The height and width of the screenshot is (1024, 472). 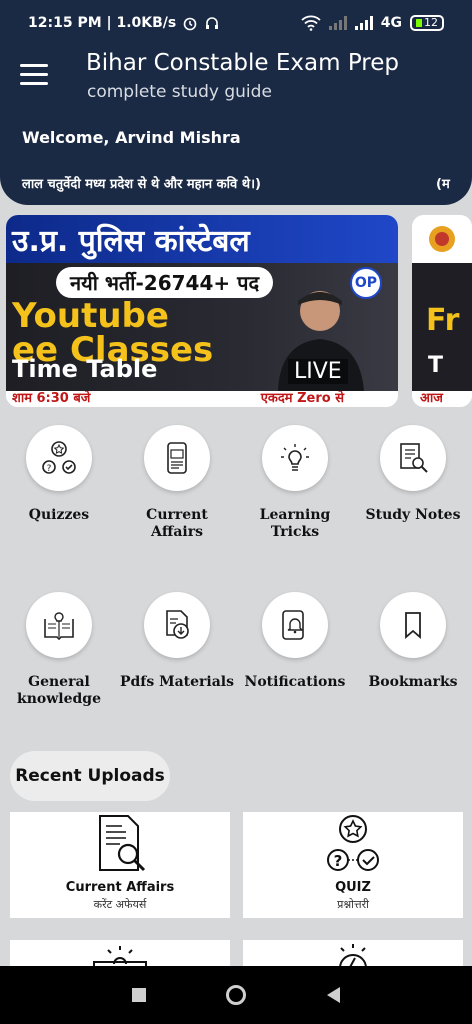 What do you see at coordinates (177, 625) in the screenshot?
I see `pdf-download-icon` at bounding box center [177, 625].